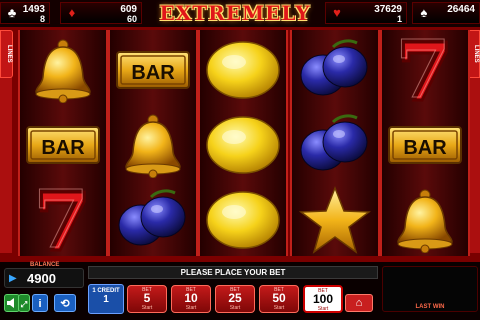 The width and height of the screenshot is (480, 320). What do you see at coordinates (25, 13) in the screenshot?
I see `jackpot-clubs: ♣ 1493 8` at bounding box center [25, 13].